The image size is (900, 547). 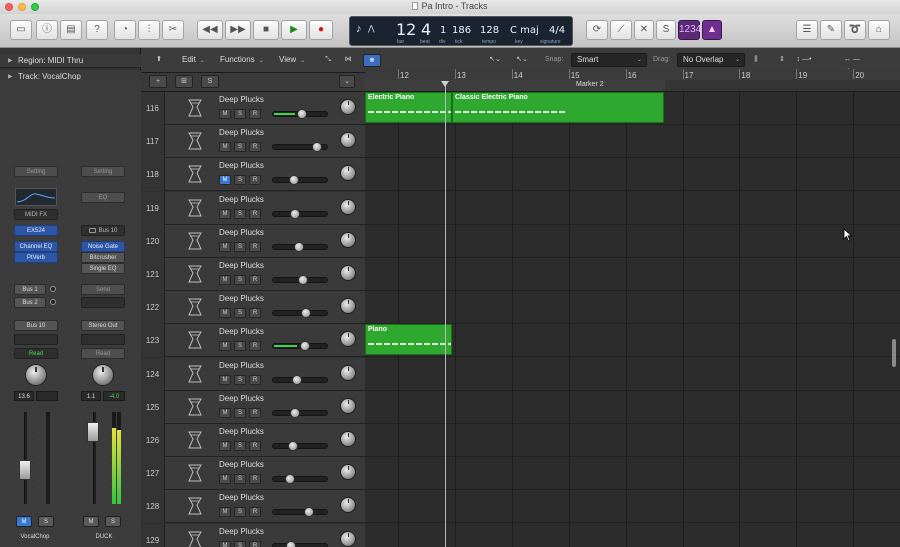 What do you see at coordinates (36, 257) in the screenshot?
I see `insert-slot-2: PtVerb` at bounding box center [36, 257].